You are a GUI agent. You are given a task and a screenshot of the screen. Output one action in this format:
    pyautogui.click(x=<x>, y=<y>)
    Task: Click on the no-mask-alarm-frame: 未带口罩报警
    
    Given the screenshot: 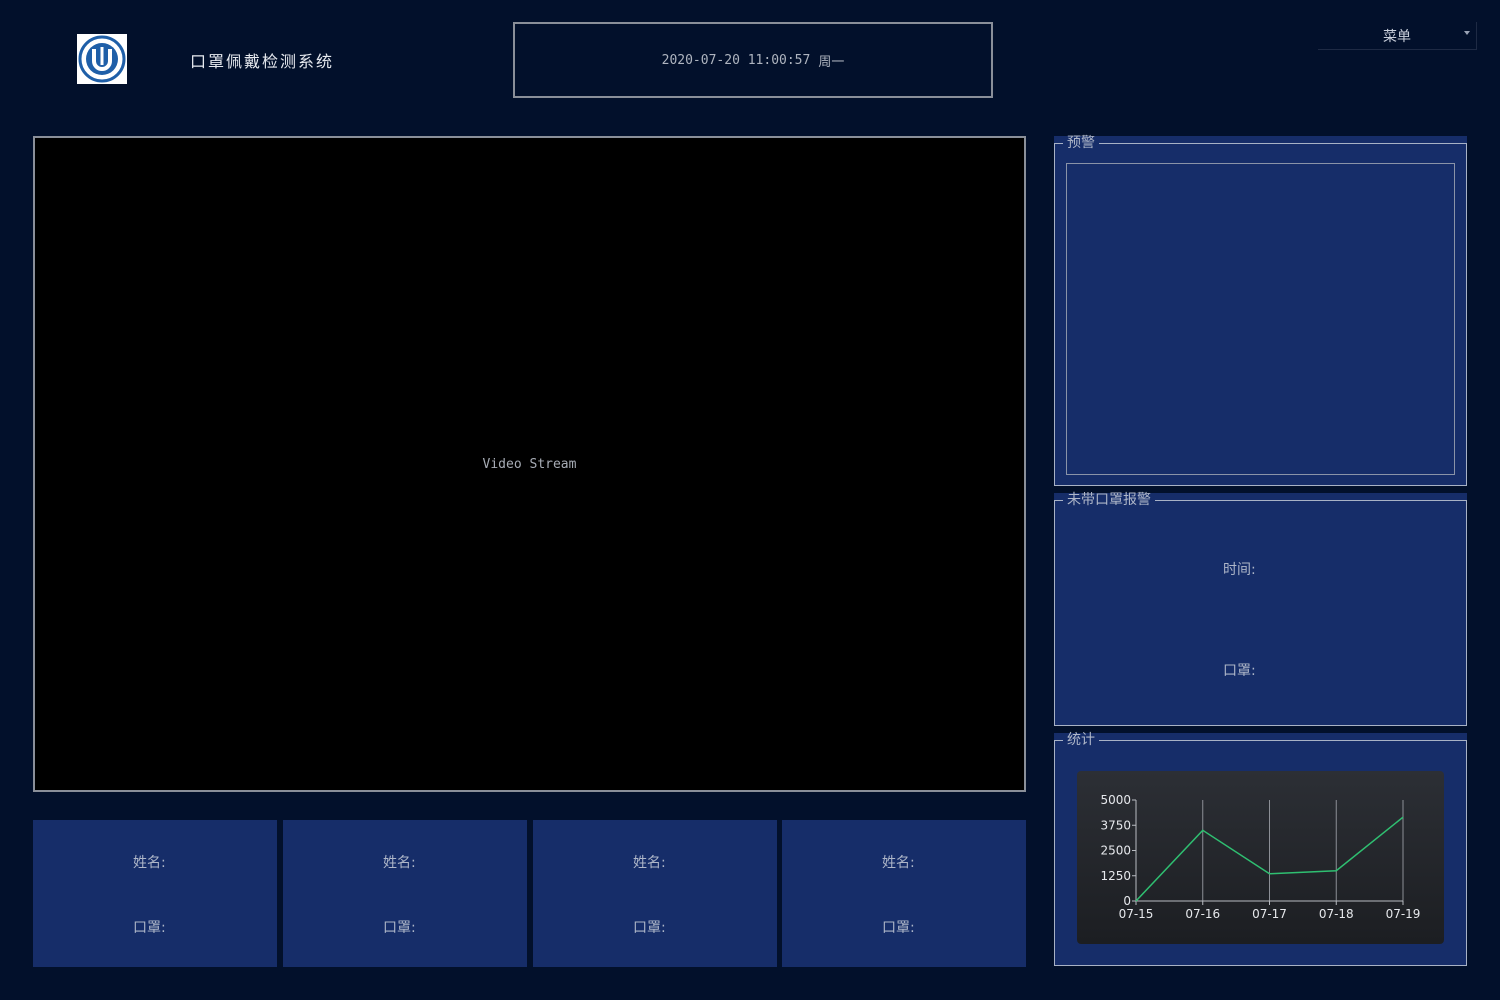 What is the action you would take?
    pyautogui.click(x=1260, y=609)
    